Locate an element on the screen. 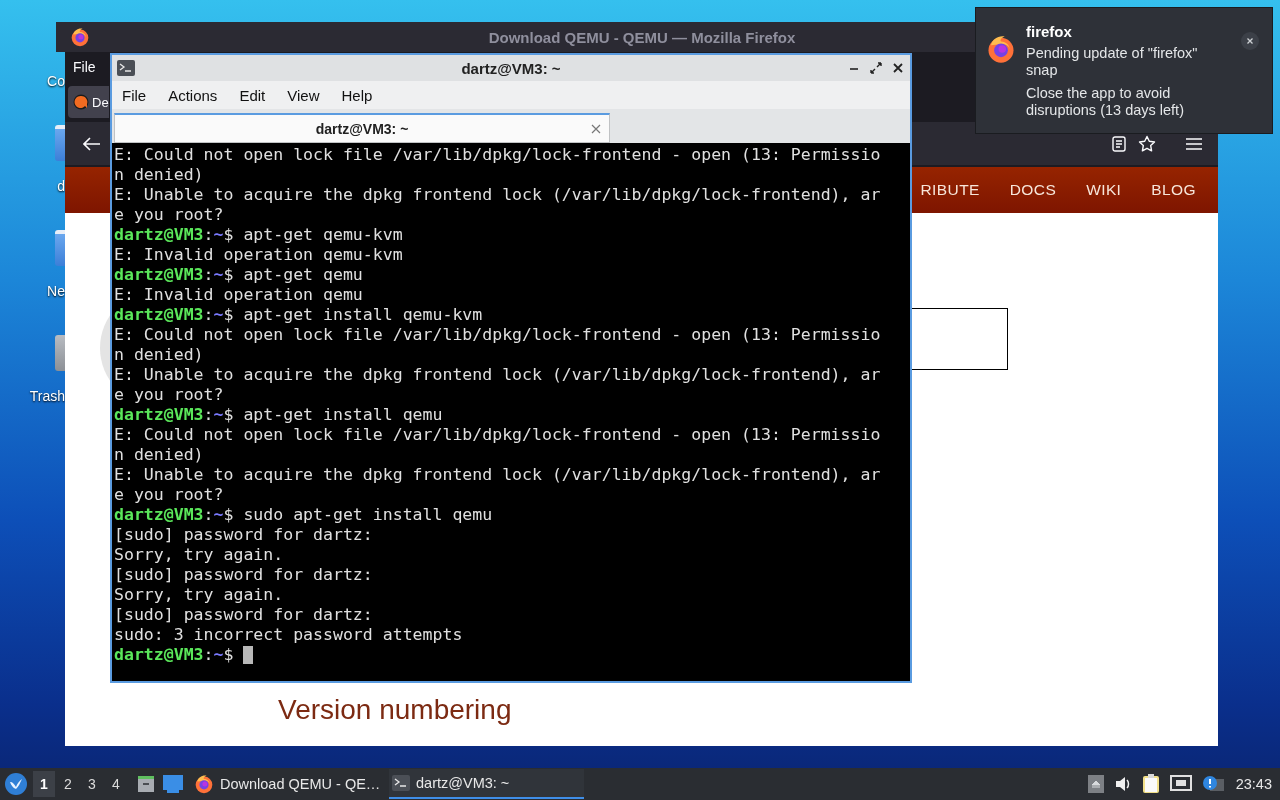 The height and width of the screenshot is (800, 1280). workspace-button: 3 is located at coordinates (92, 784).